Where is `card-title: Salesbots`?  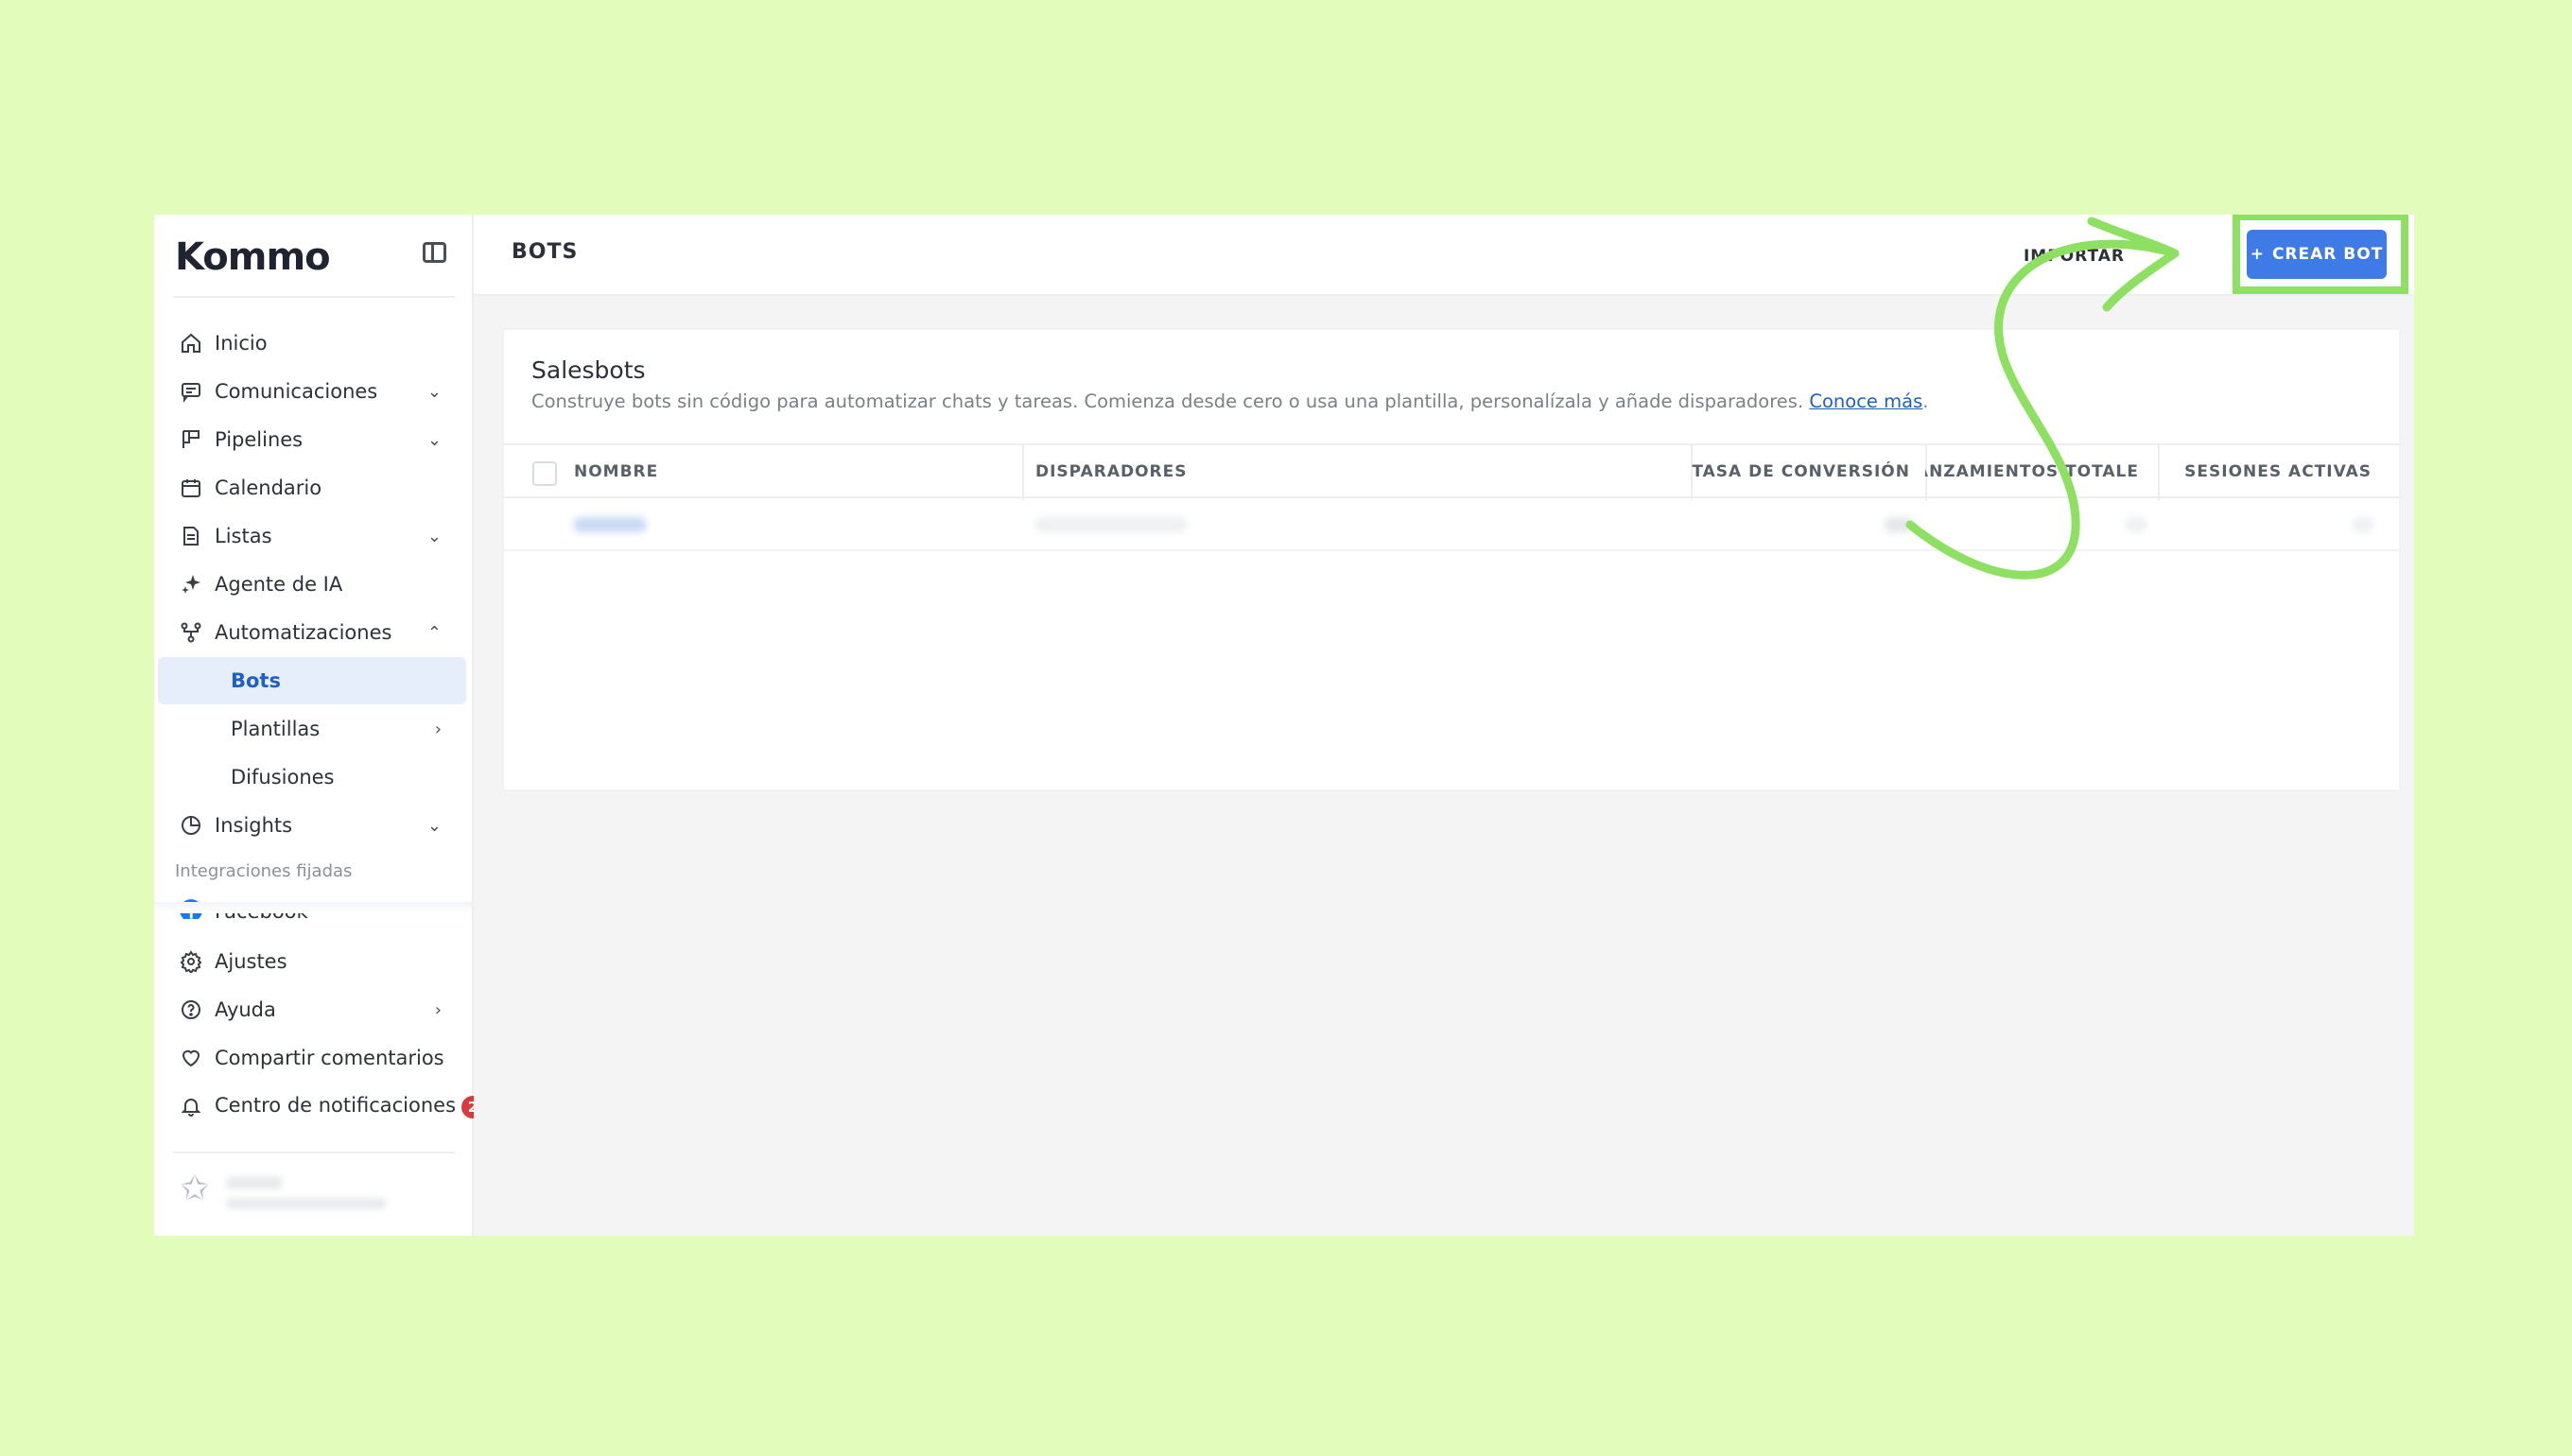
card-title: Salesbots is located at coordinates (588, 370).